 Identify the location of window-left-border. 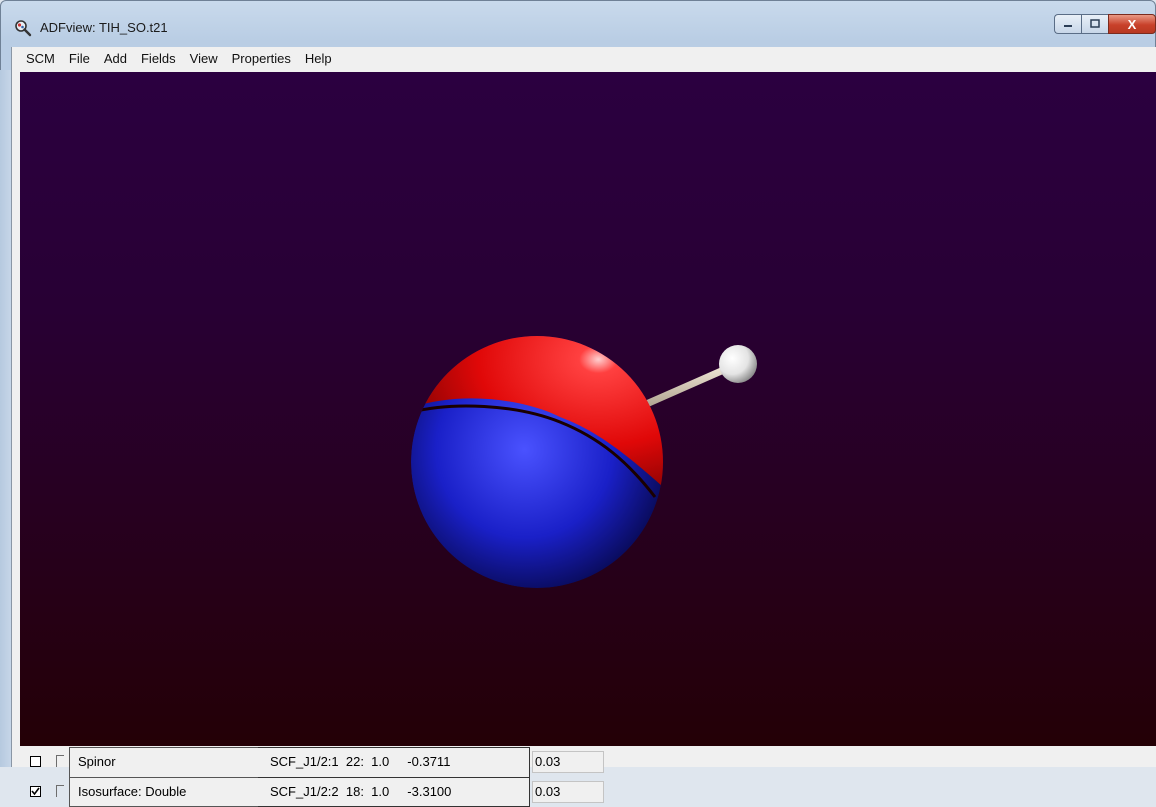
(5, 418).